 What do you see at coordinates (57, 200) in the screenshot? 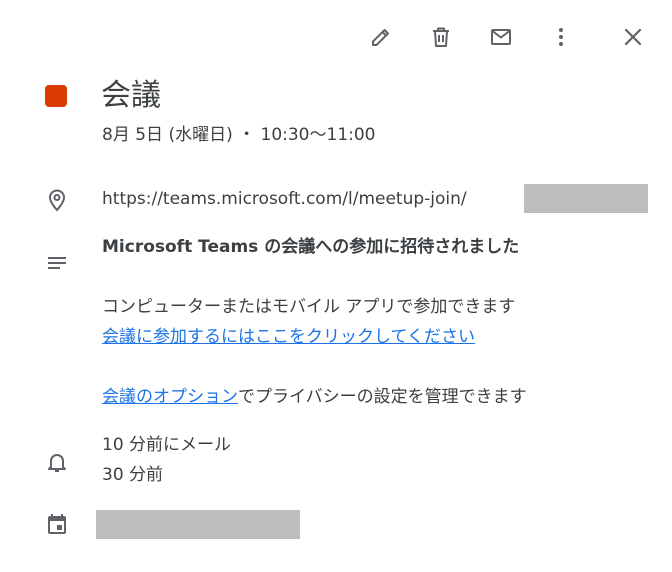
I see `location-pin-icon` at bounding box center [57, 200].